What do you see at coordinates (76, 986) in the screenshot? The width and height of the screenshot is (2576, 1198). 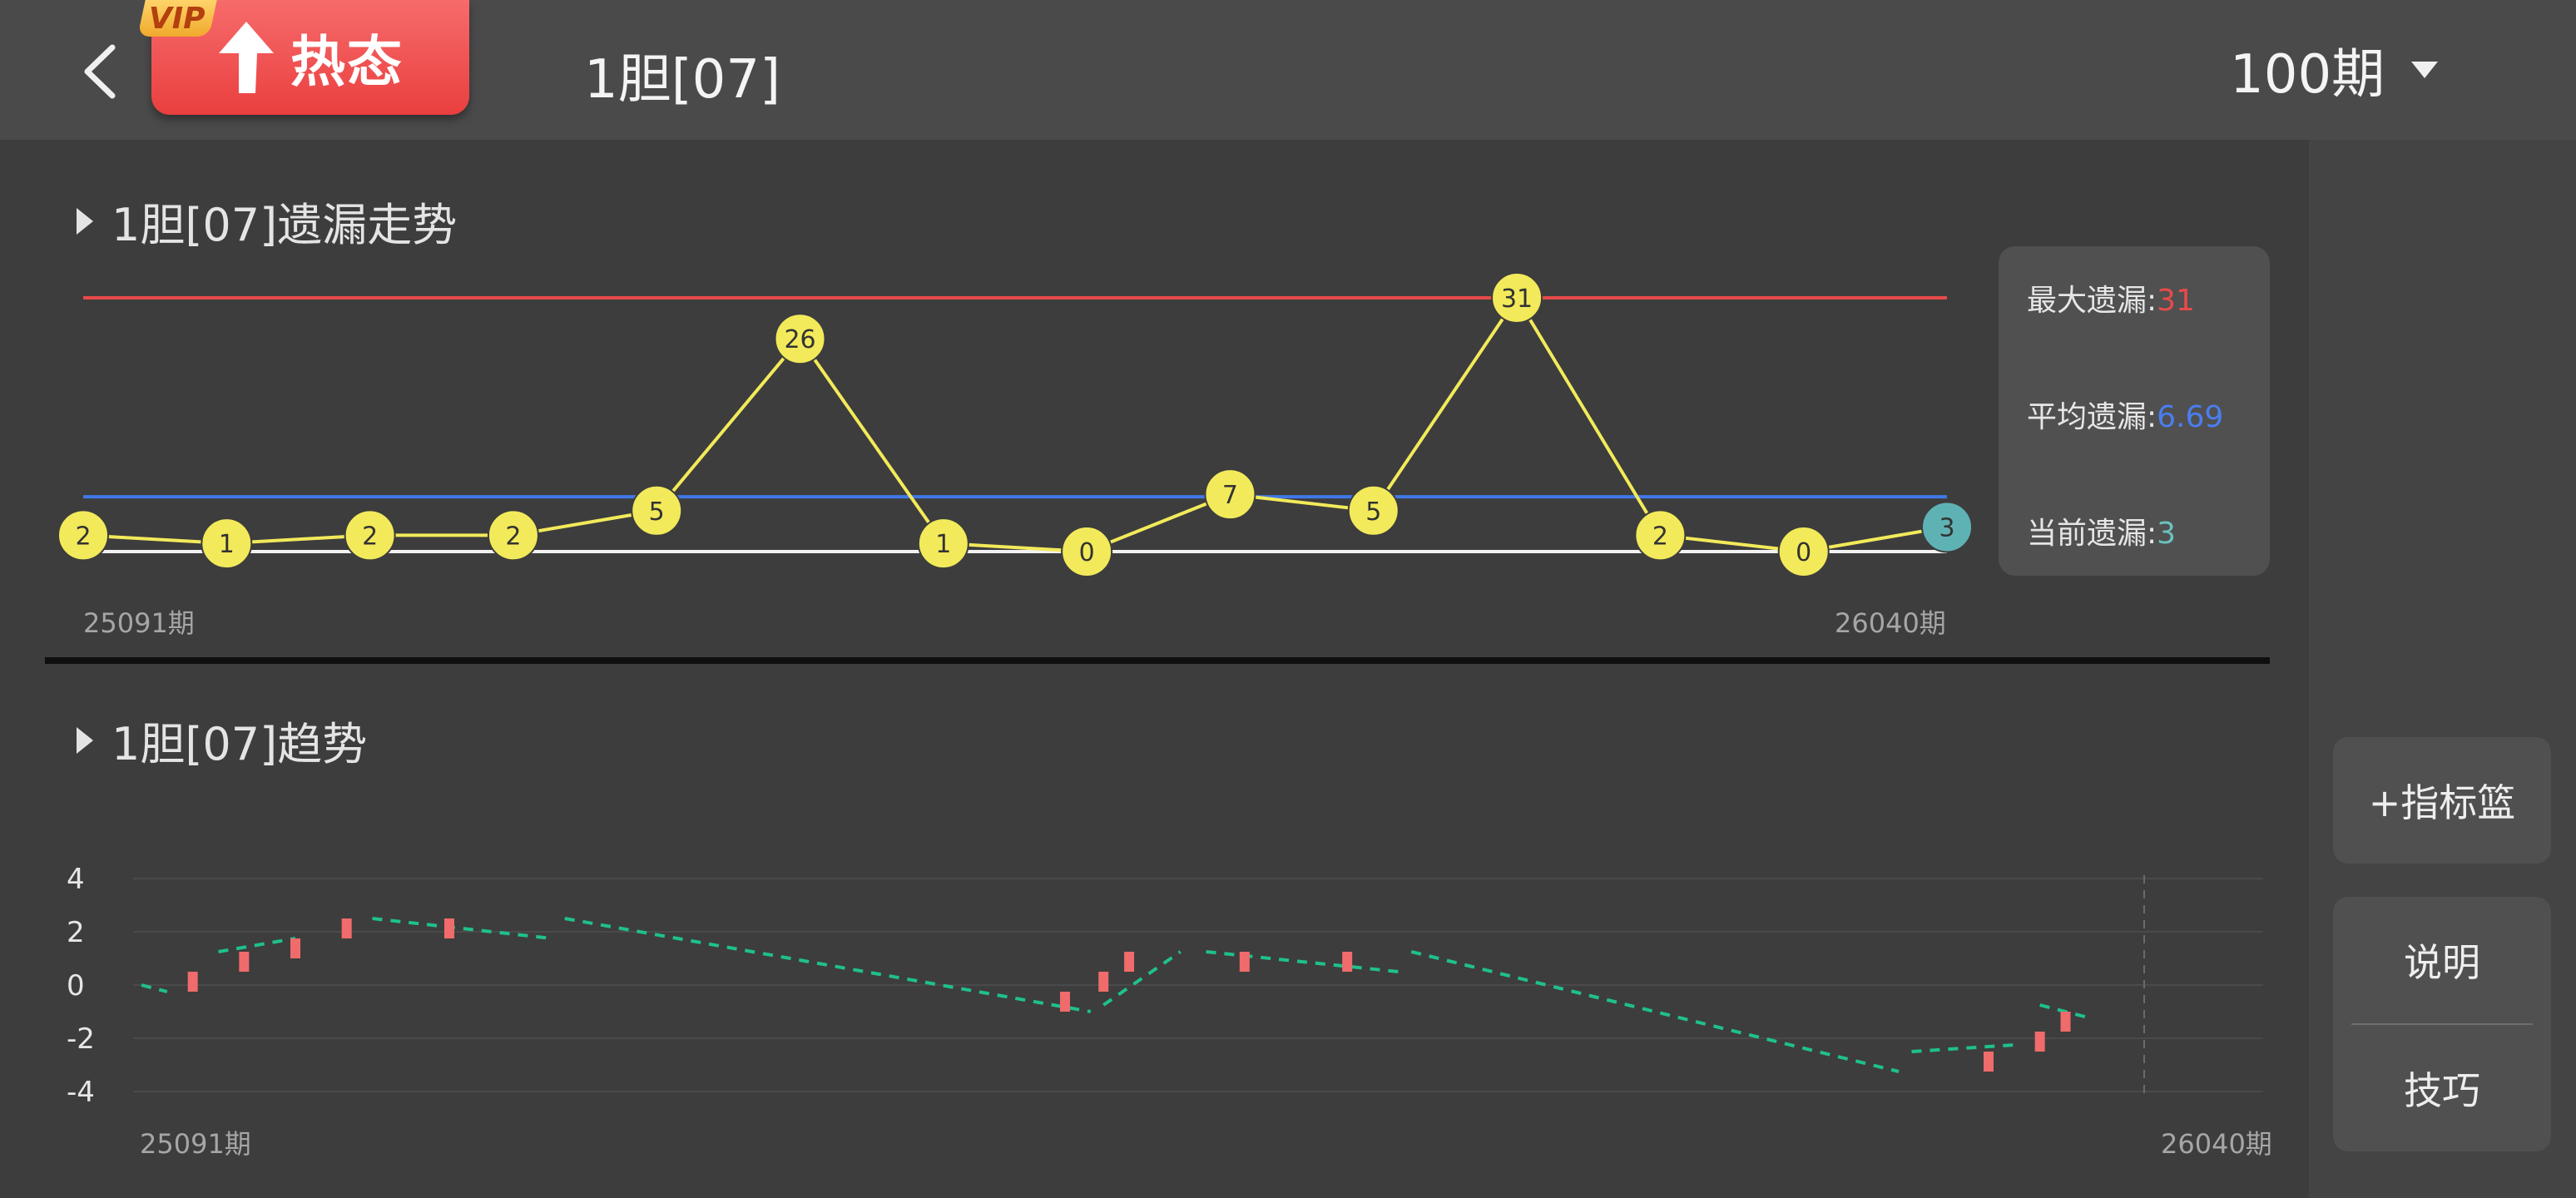 I see `trend-y-tick-label: 0` at bounding box center [76, 986].